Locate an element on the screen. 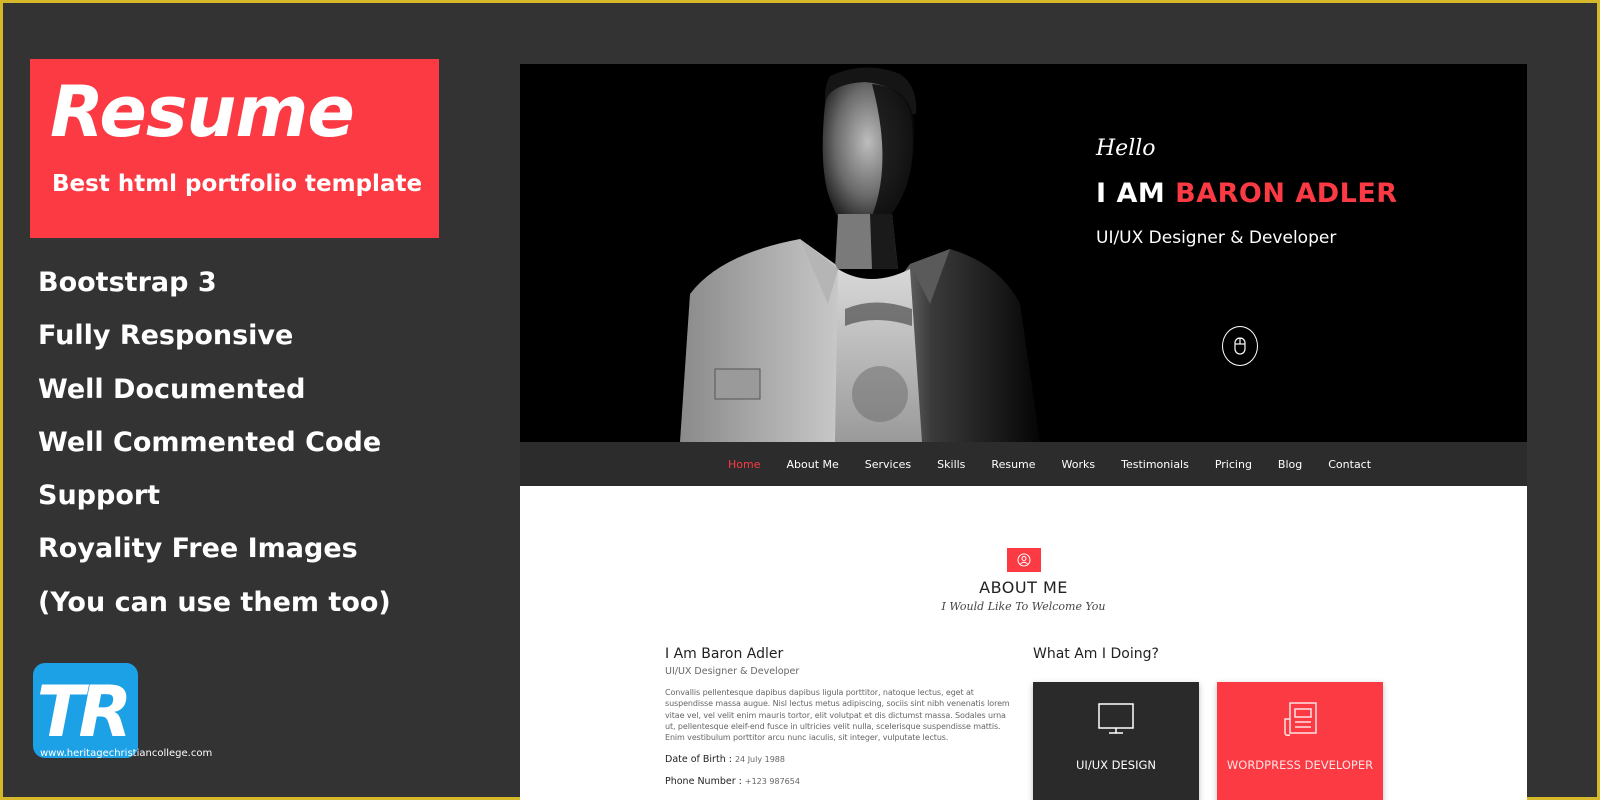  service-cards: UI/UX DESIGN WORDPRESS DEVELOPER is located at coordinates (1217, 741).